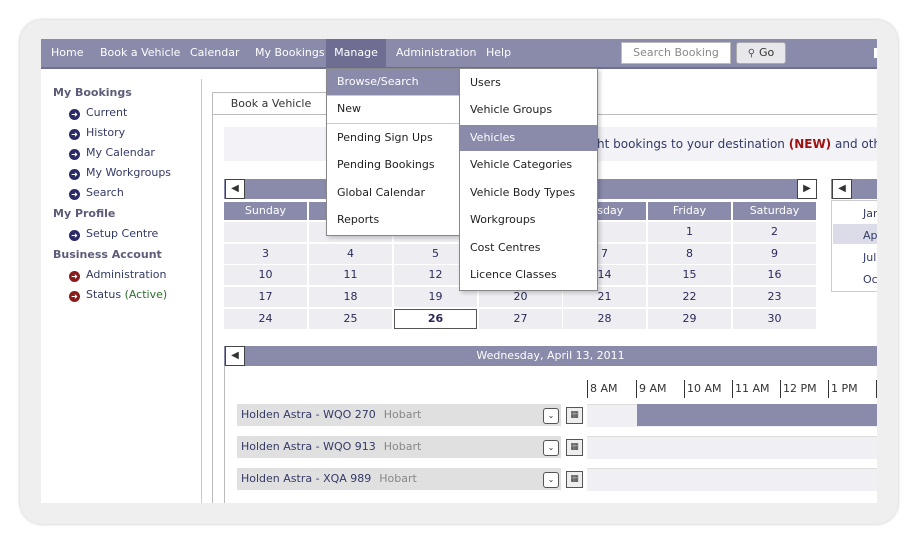 This screenshot has height=544, width=918. I want to click on mini-month-oct: Oct, so click(870, 279).